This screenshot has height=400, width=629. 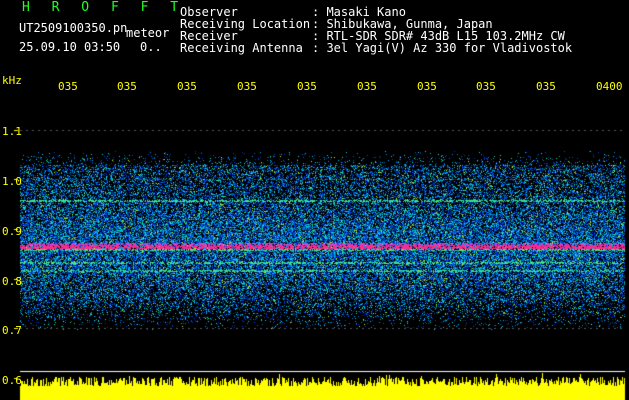 I want to click on antenna-label: Receiving Antenna, so click(x=241, y=48).